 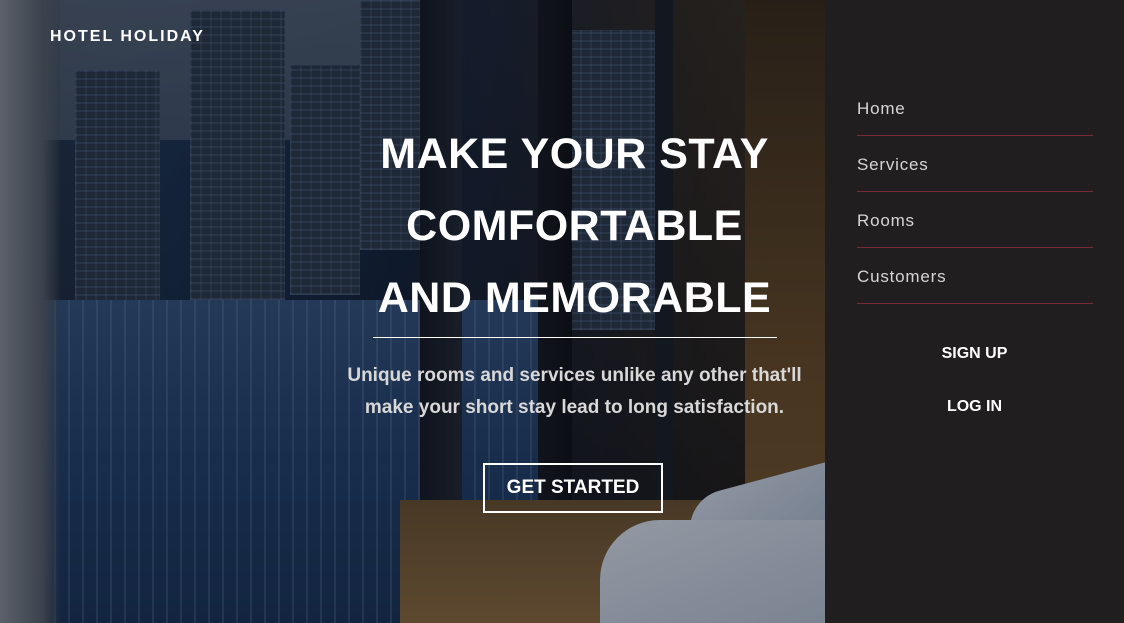 I want to click on nav-item-rooms: Rooms, so click(x=975, y=220).